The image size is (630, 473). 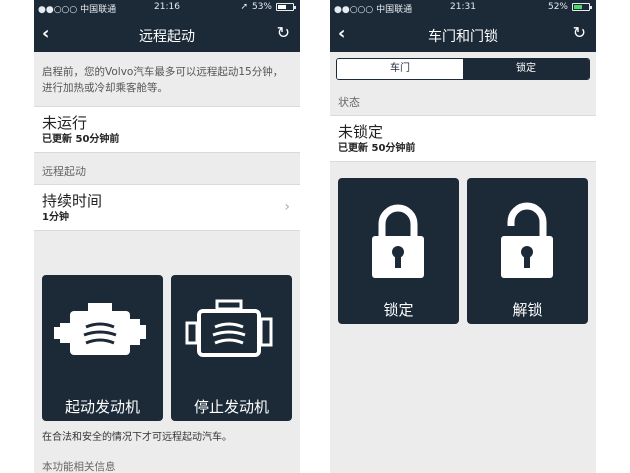 What do you see at coordinates (557, 7) in the screenshot?
I see `battery-percent: 52%` at bounding box center [557, 7].